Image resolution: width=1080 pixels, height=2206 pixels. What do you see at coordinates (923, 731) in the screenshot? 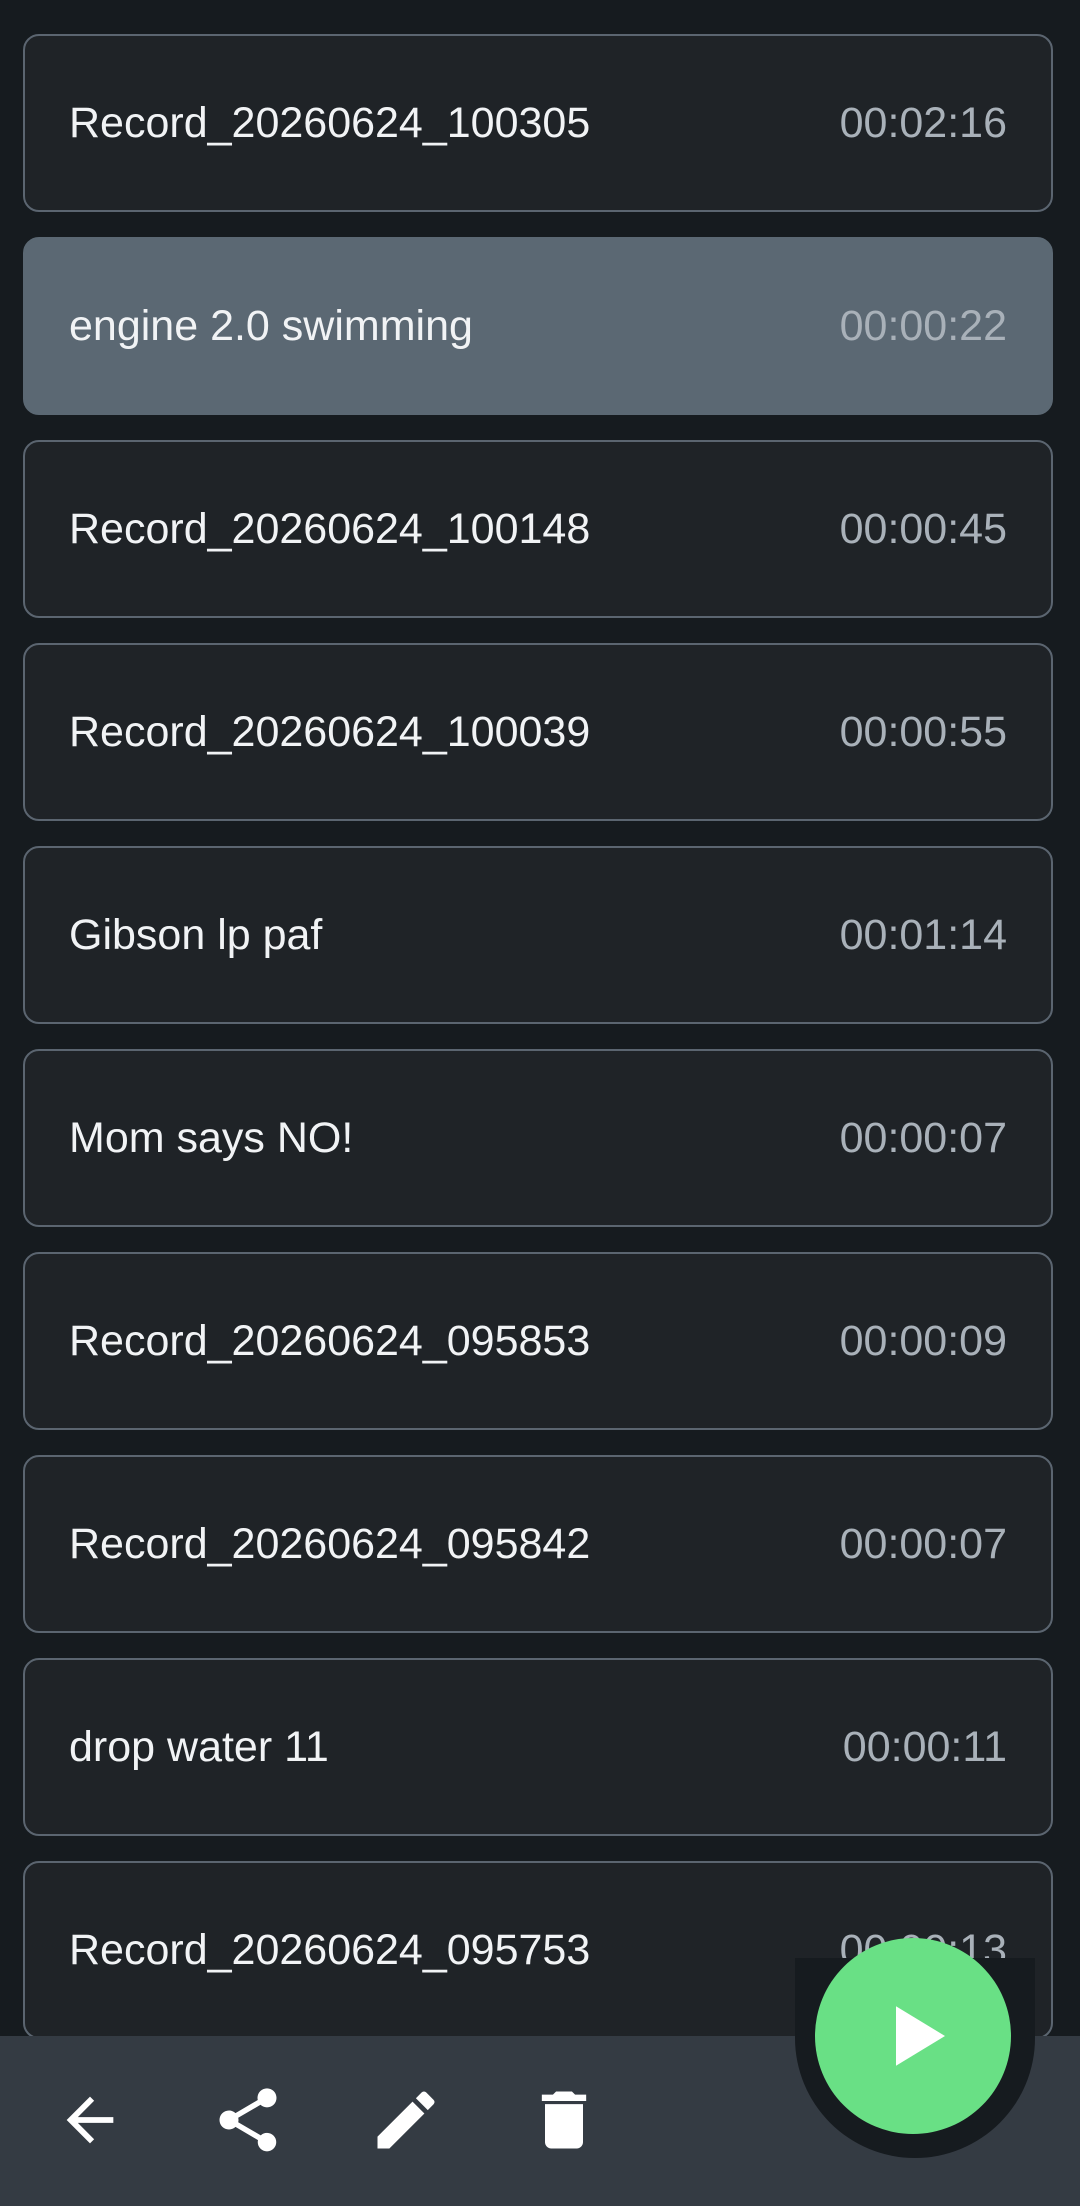
I see `recording-duration: 00:00:55` at bounding box center [923, 731].